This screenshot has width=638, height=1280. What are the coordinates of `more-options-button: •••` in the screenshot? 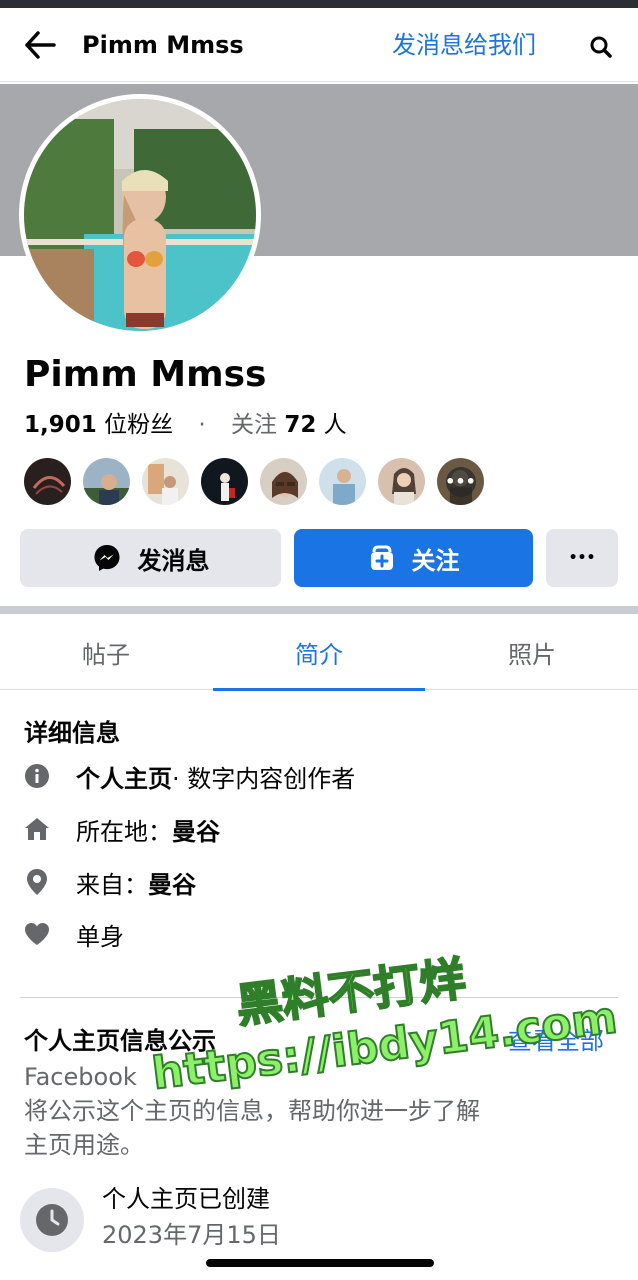 It's located at (582, 558).